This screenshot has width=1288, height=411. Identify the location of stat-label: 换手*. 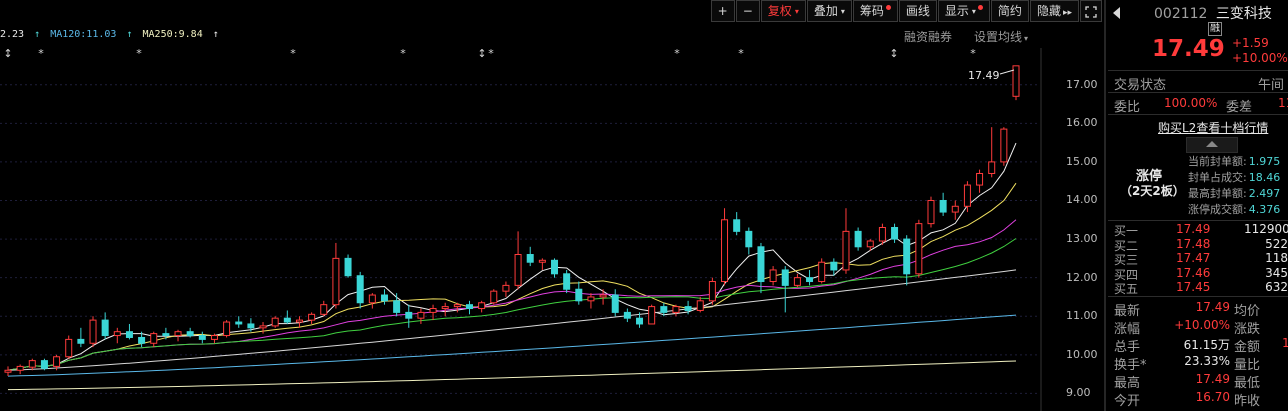
(1130, 365).